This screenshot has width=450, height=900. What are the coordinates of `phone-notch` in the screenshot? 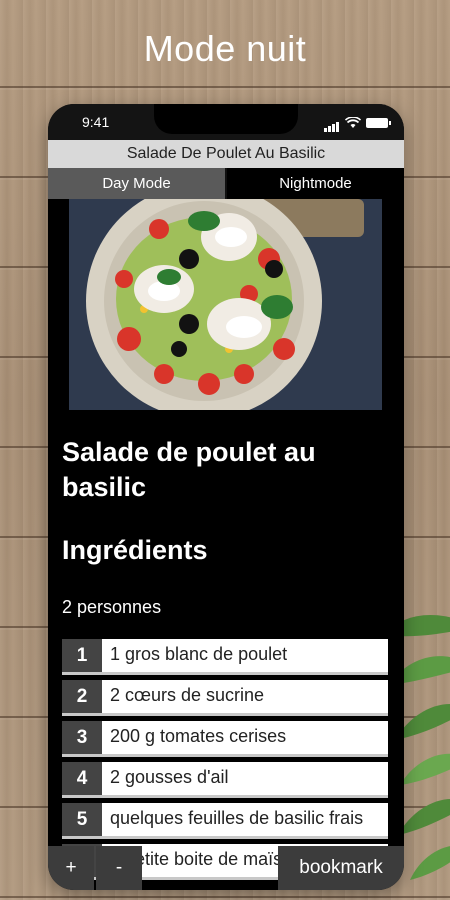 It's located at (226, 119).